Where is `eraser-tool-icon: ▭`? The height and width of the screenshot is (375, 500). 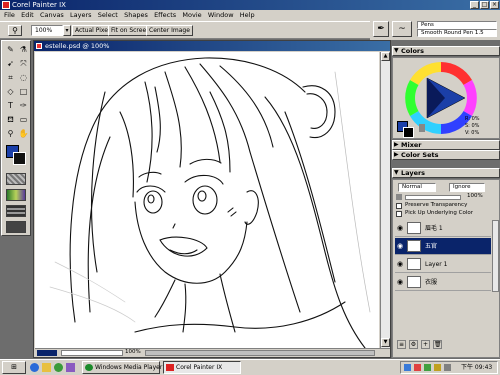
eraser-tool-icon: ▭ is located at coordinates (23, 120).